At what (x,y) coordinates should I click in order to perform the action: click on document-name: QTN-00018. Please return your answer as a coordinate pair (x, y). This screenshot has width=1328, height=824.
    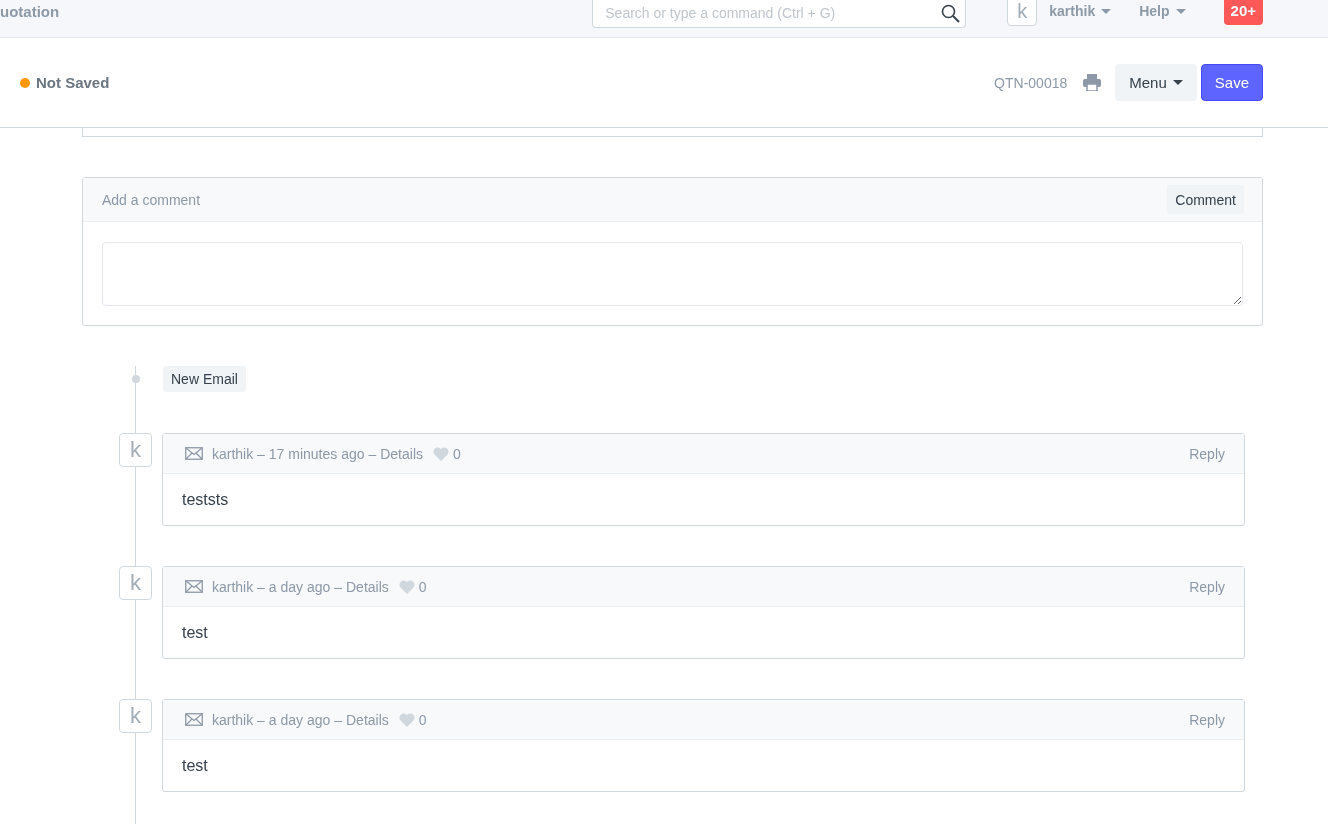
    Looking at the image, I should click on (1031, 82).